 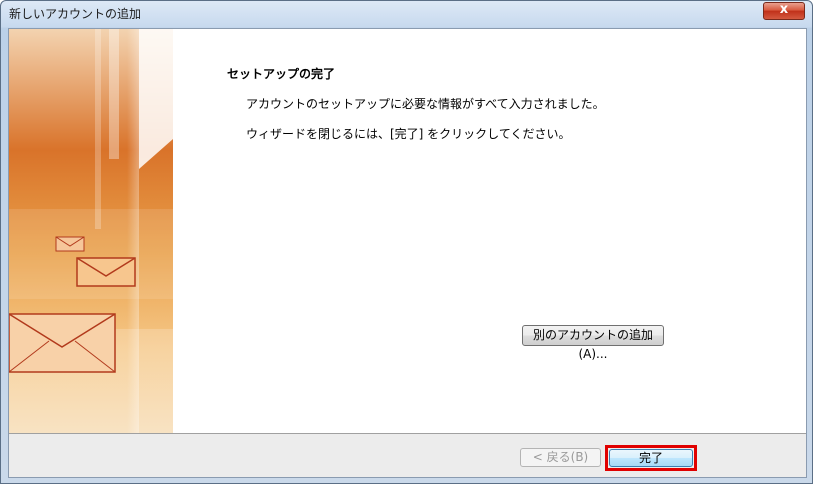 What do you see at coordinates (560, 457) in the screenshot?
I see `back-button: < 戻る(B)` at bounding box center [560, 457].